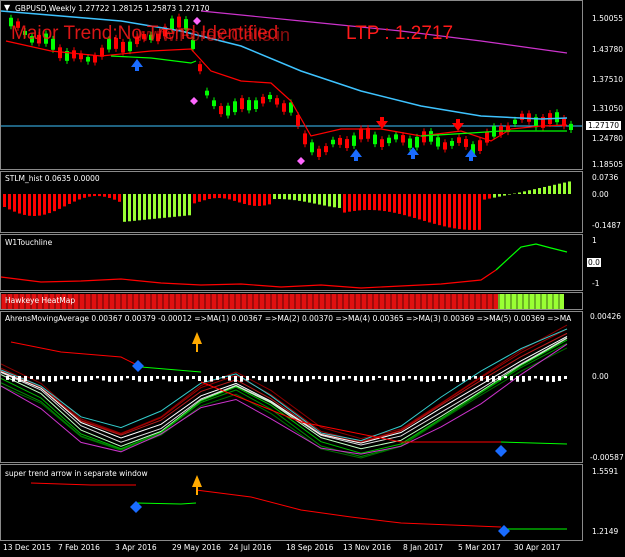  I want to click on price-tick: 1.50055, so click(608, 18).